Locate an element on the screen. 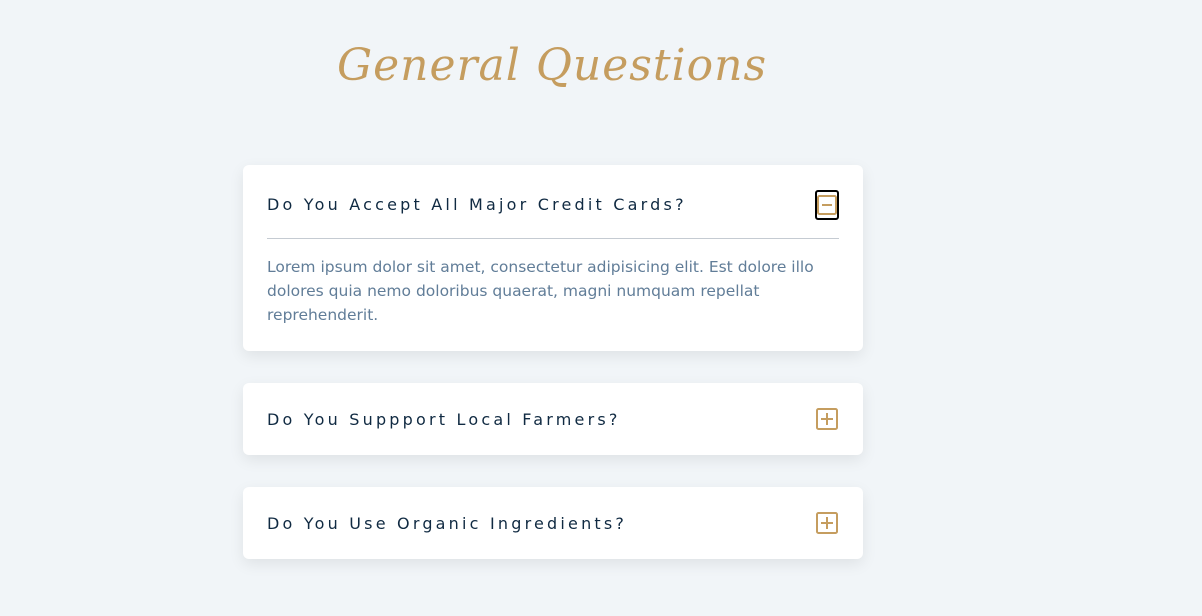  page-title: General Questions is located at coordinates (552, 65).